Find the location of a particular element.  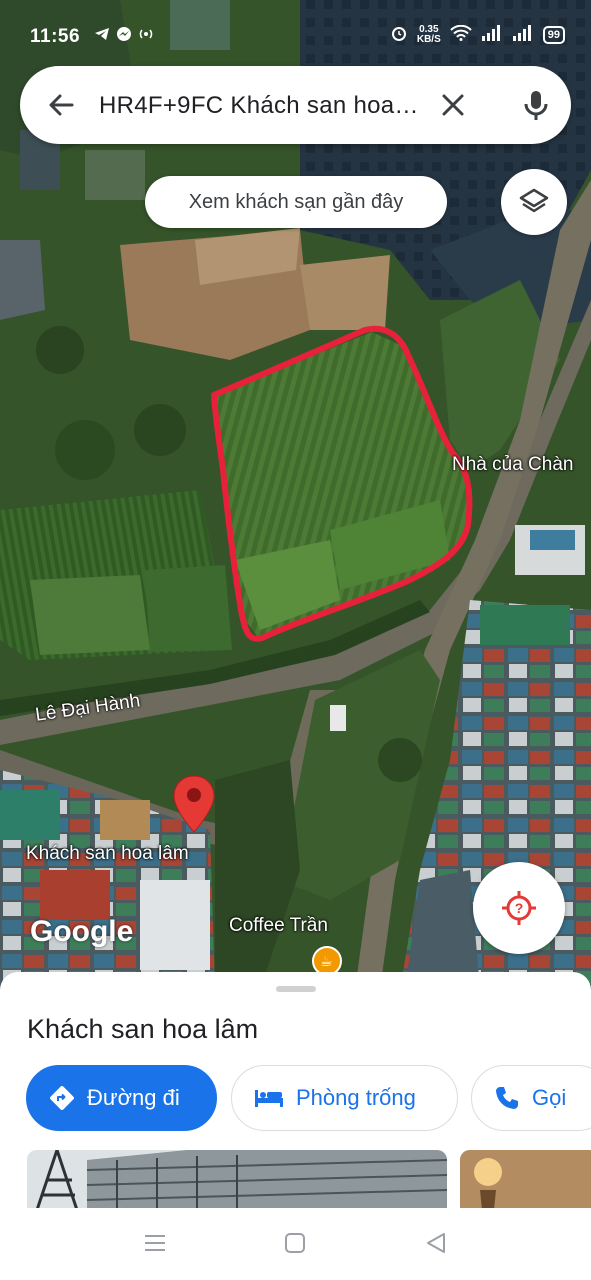

phone-icon is located at coordinates (507, 1098).